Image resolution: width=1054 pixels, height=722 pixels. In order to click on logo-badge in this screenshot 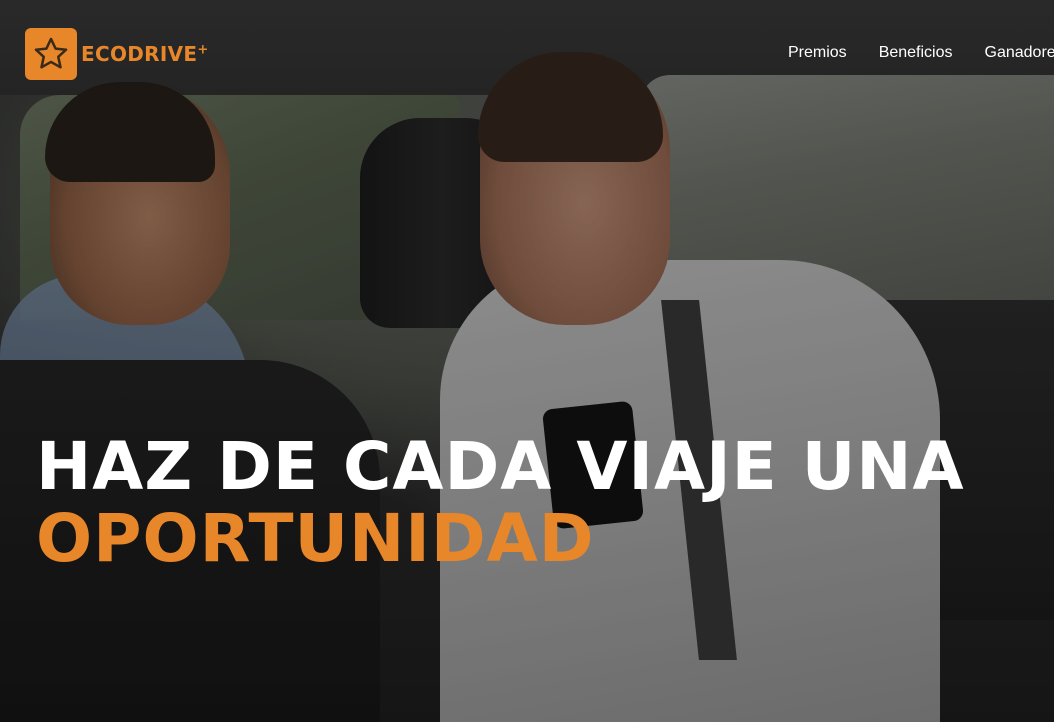, I will do `click(51, 54)`.